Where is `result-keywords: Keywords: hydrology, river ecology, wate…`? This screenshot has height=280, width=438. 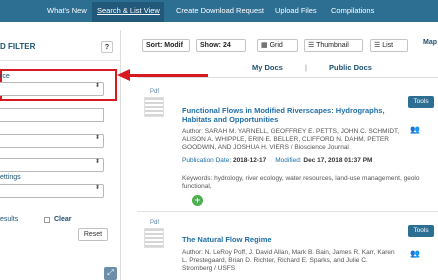 result-keywords: Keywords: hydrology, river ecology, wate… is located at coordinates (301, 178).